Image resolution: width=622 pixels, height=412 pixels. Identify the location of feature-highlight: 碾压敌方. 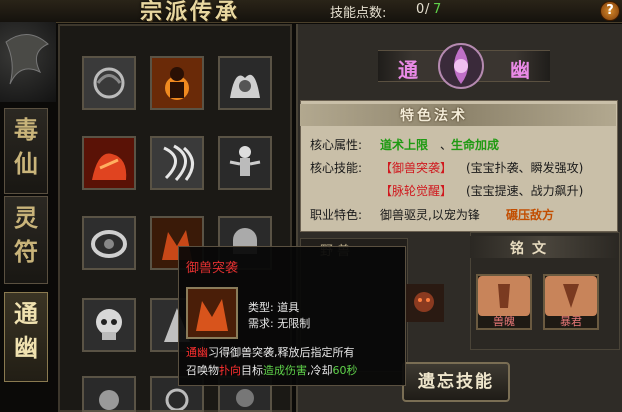
(530, 215).